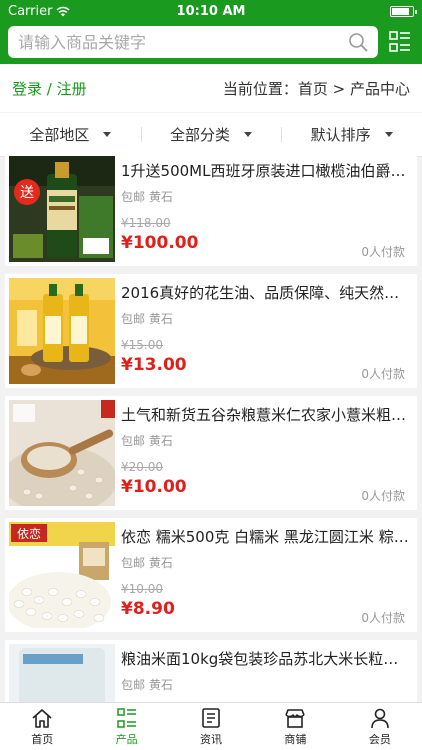 Image resolution: width=422 pixels, height=750 pixels. I want to click on news-icon, so click(211, 717).